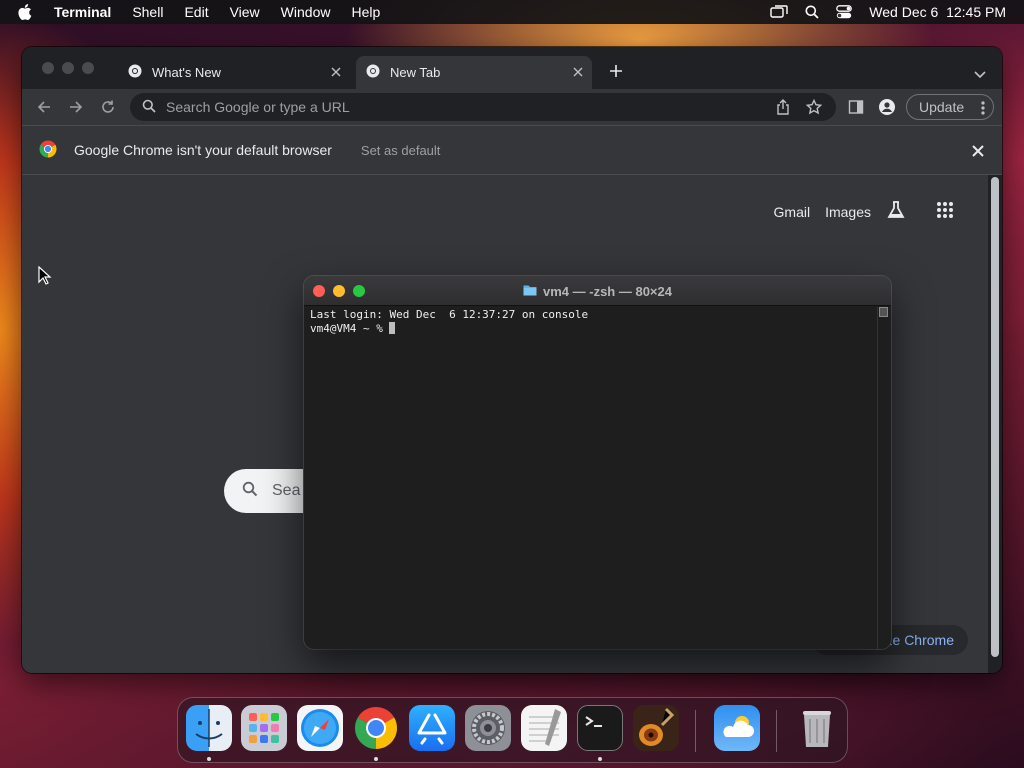  Describe the element at coordinates (592, 329) in the screenshot. I see `terminal-prompt-line: vm4@VM4 ~ %` at that location.